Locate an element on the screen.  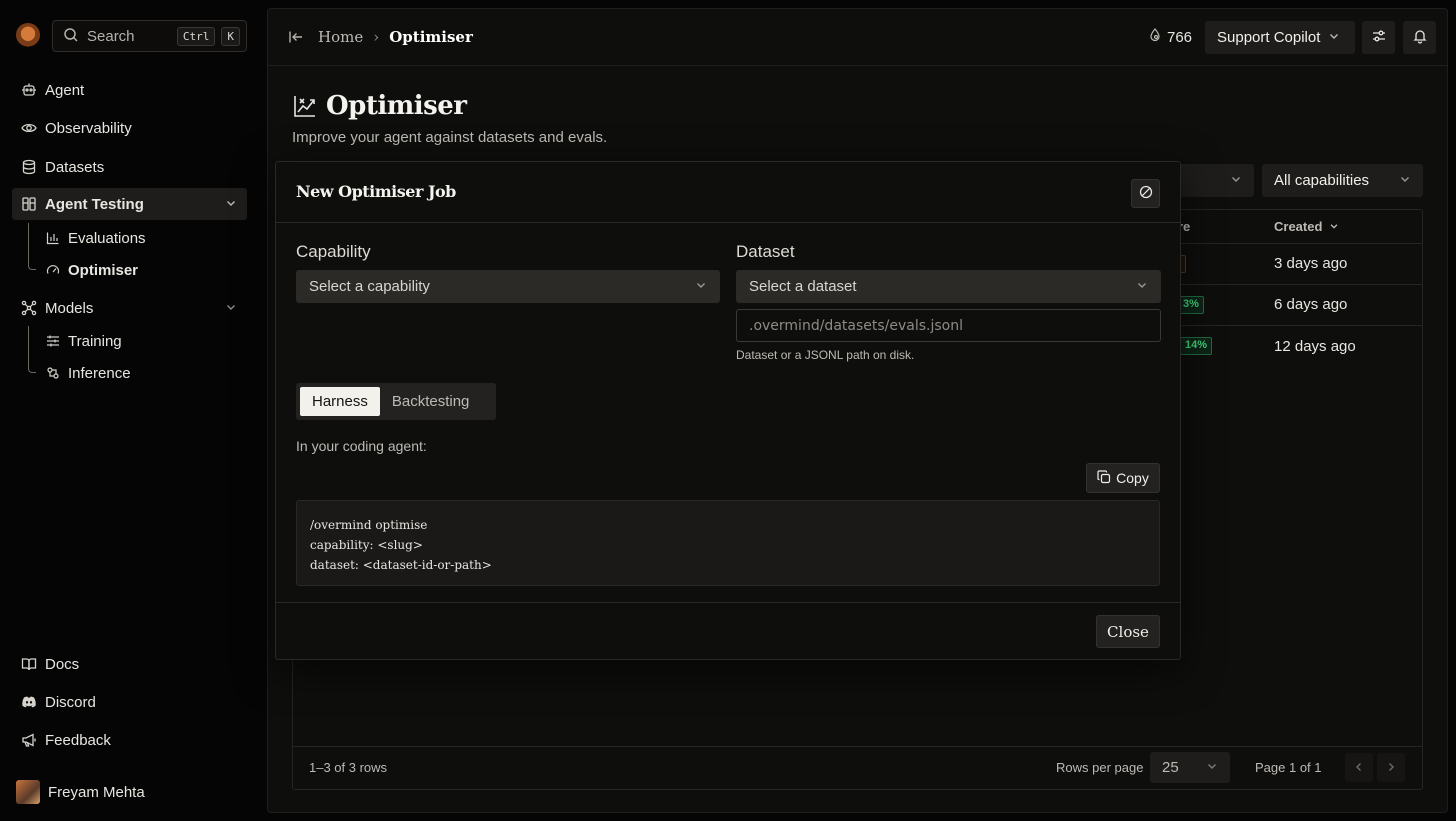
dialog-footer-divider is located at coordinates (728, 602).